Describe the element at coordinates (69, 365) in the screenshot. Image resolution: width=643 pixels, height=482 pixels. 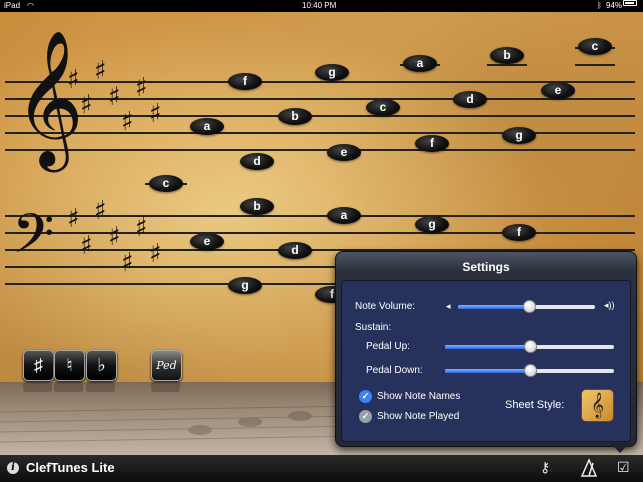
I see `natural-button: ♮` at that location.